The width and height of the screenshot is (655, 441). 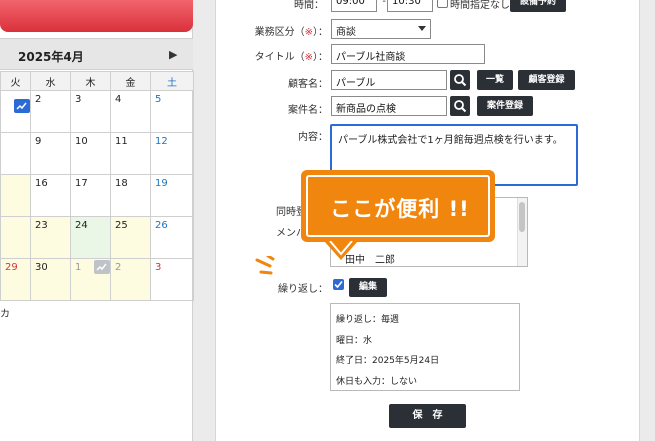 What do you see at coordinates (15, 195) in the screenshot?
I see `calendar-day: 15` at bounding box center [15, 195].